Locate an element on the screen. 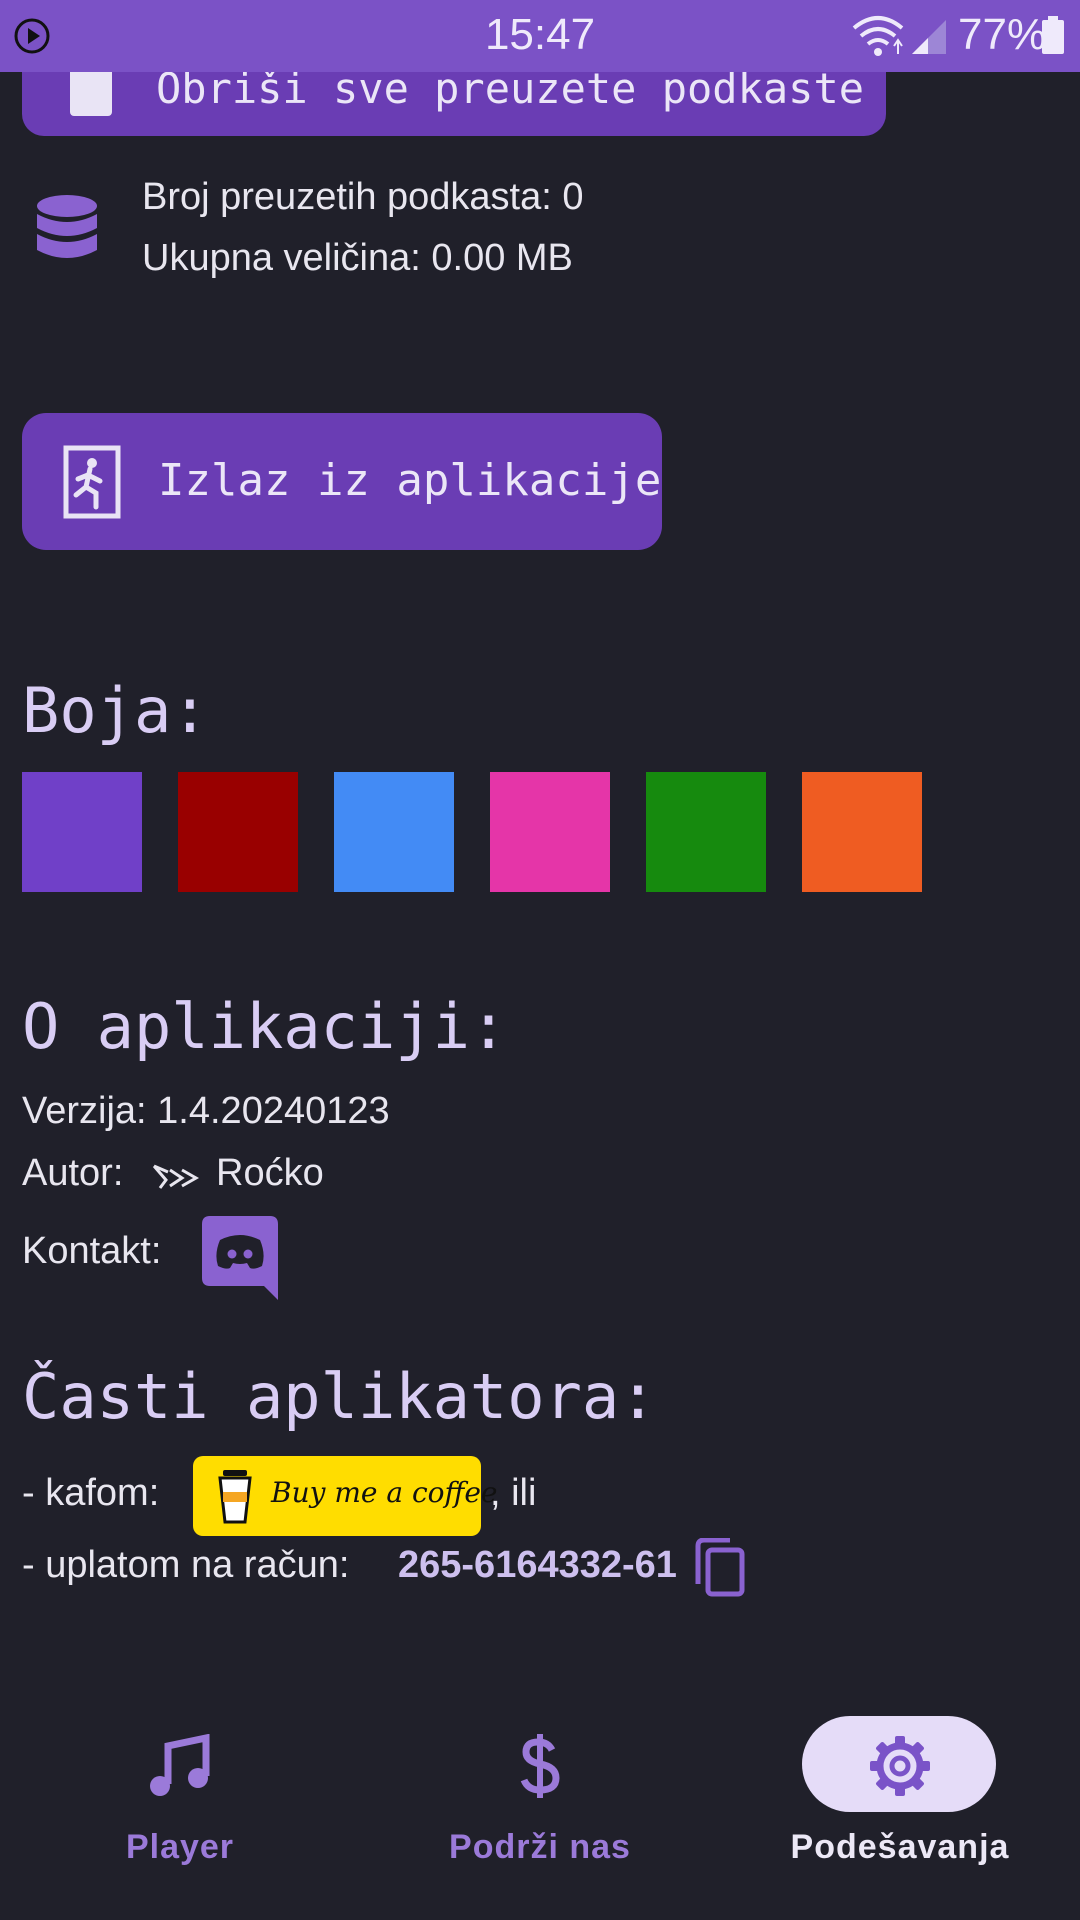 The image size is (1080, 1920). account-prefix: - uplatom na račun: is located at coordinates (186, 1565).